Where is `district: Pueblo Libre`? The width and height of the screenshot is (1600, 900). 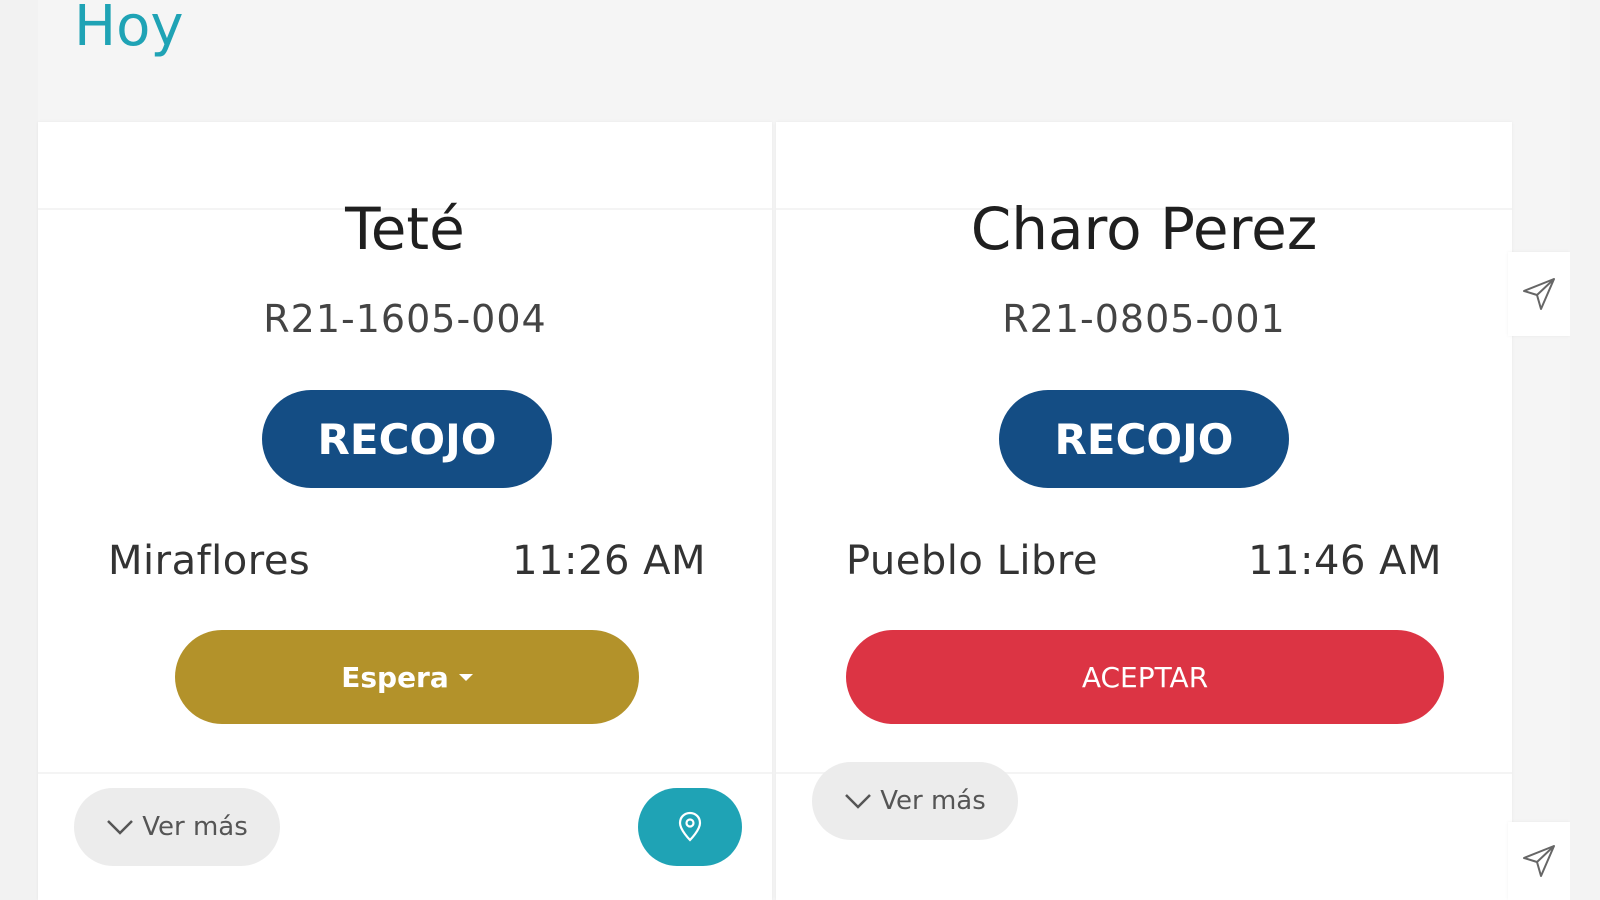 district: Pueblo Libre is located at coordinates (972, 561).